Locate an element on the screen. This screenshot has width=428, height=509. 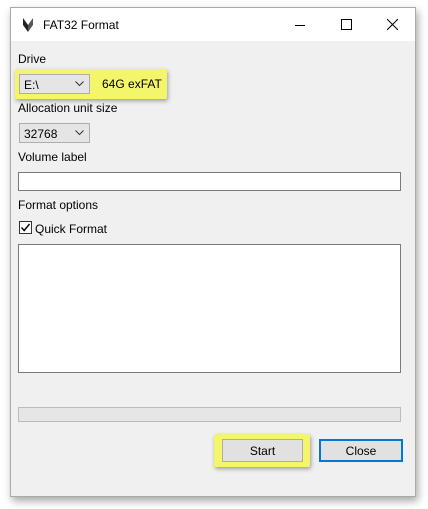
close-window-button is located at coordinates (392, 24).